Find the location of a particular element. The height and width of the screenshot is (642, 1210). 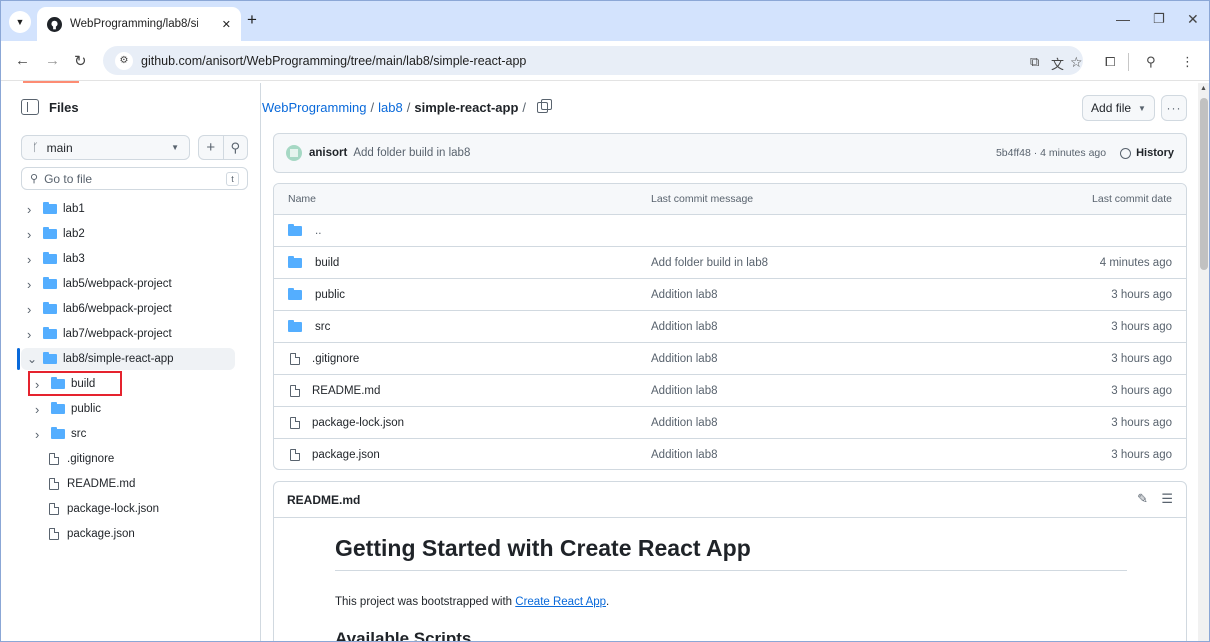

minimize-icon: — is located at coordinates (1123, 19).